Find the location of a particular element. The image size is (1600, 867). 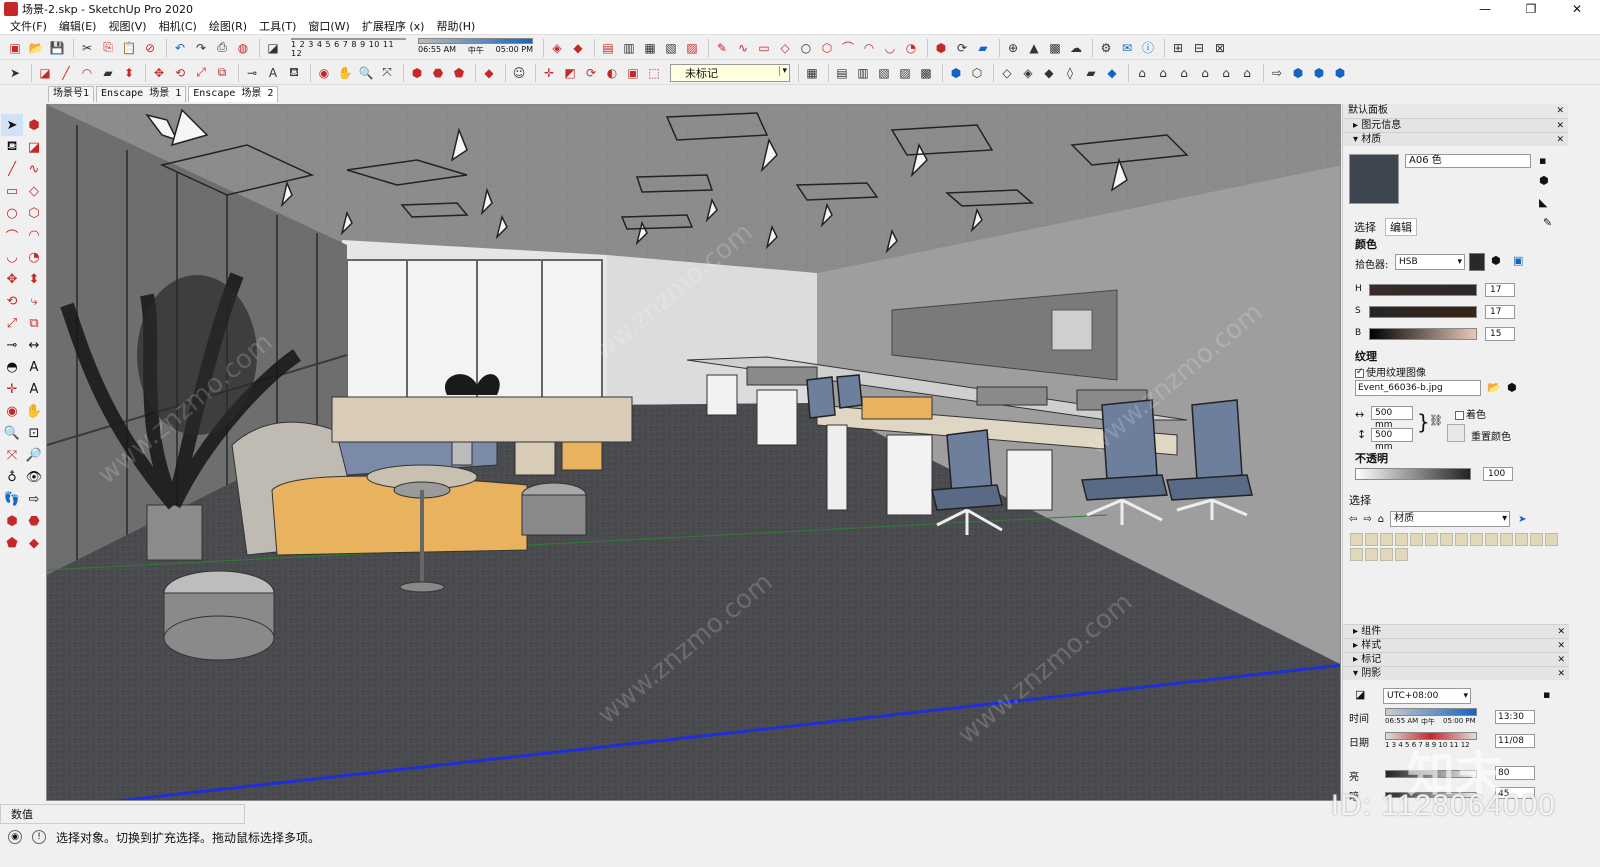

add-location-icon: ⊕ is located at coordinates (1013, 48).